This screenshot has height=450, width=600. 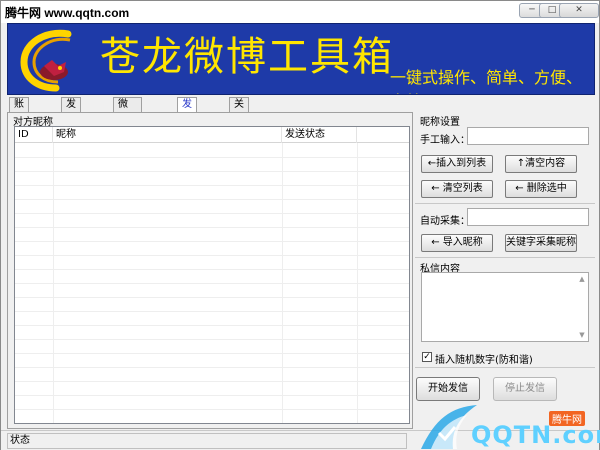 What do you see at coordinates (207, 441) in the screenshot?
I see `status-label: 状态` at bounding box center [207, 441].